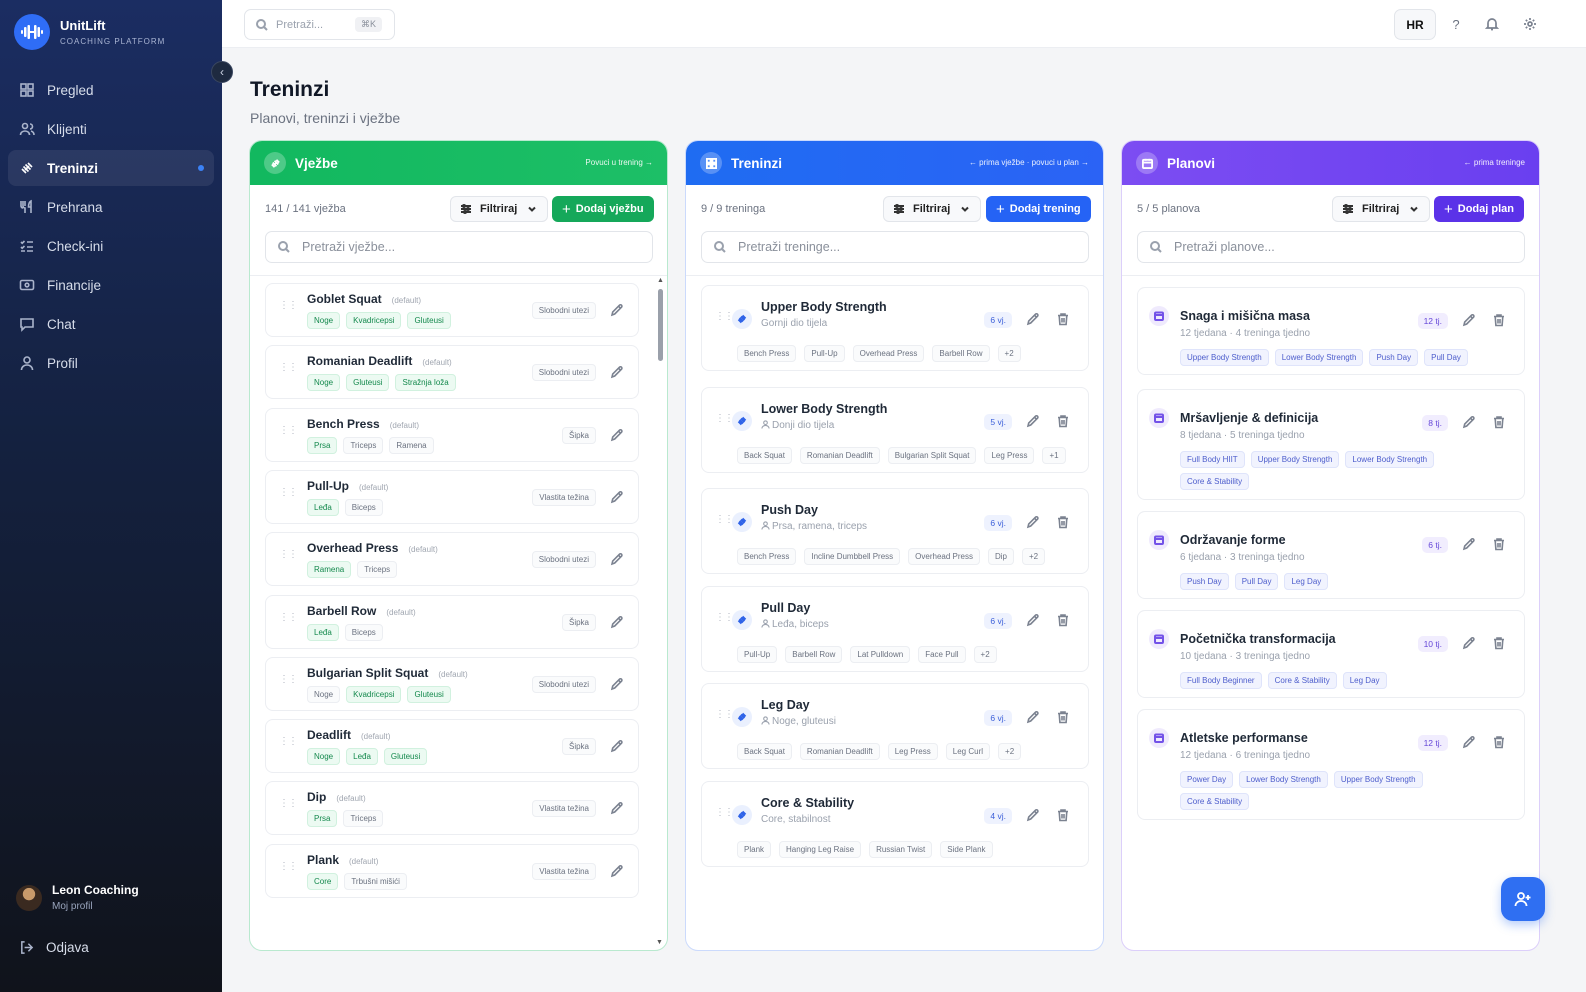  I want to click on add-plan-button: + Dodaj plan, so click(1479, 209).